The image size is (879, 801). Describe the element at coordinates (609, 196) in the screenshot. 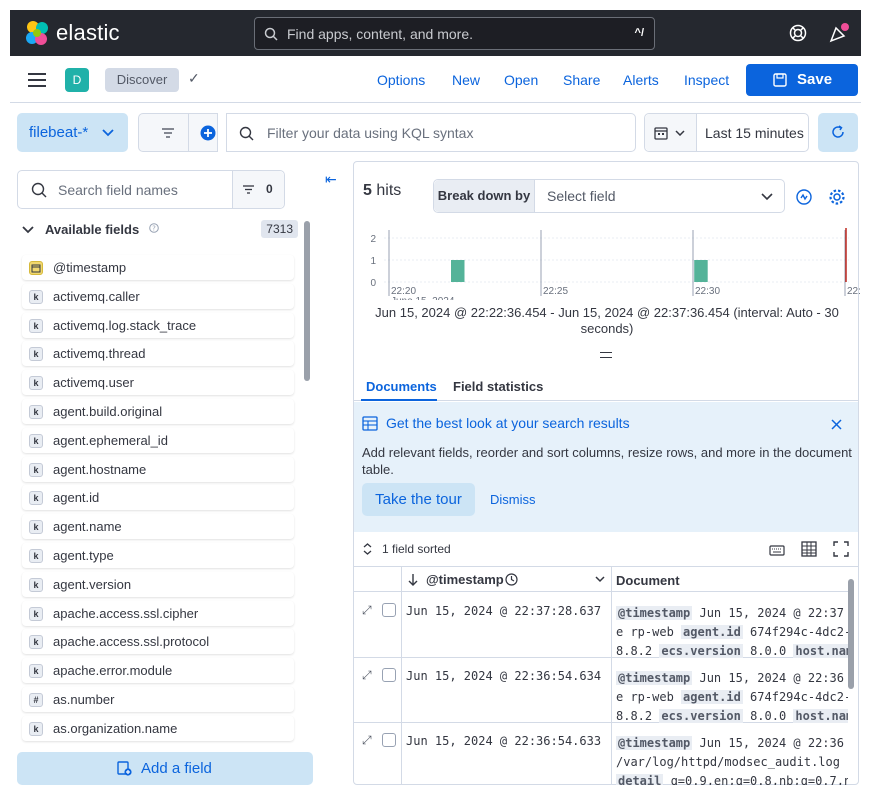

I see `breakdown-select: Break down by Select field` at that location.